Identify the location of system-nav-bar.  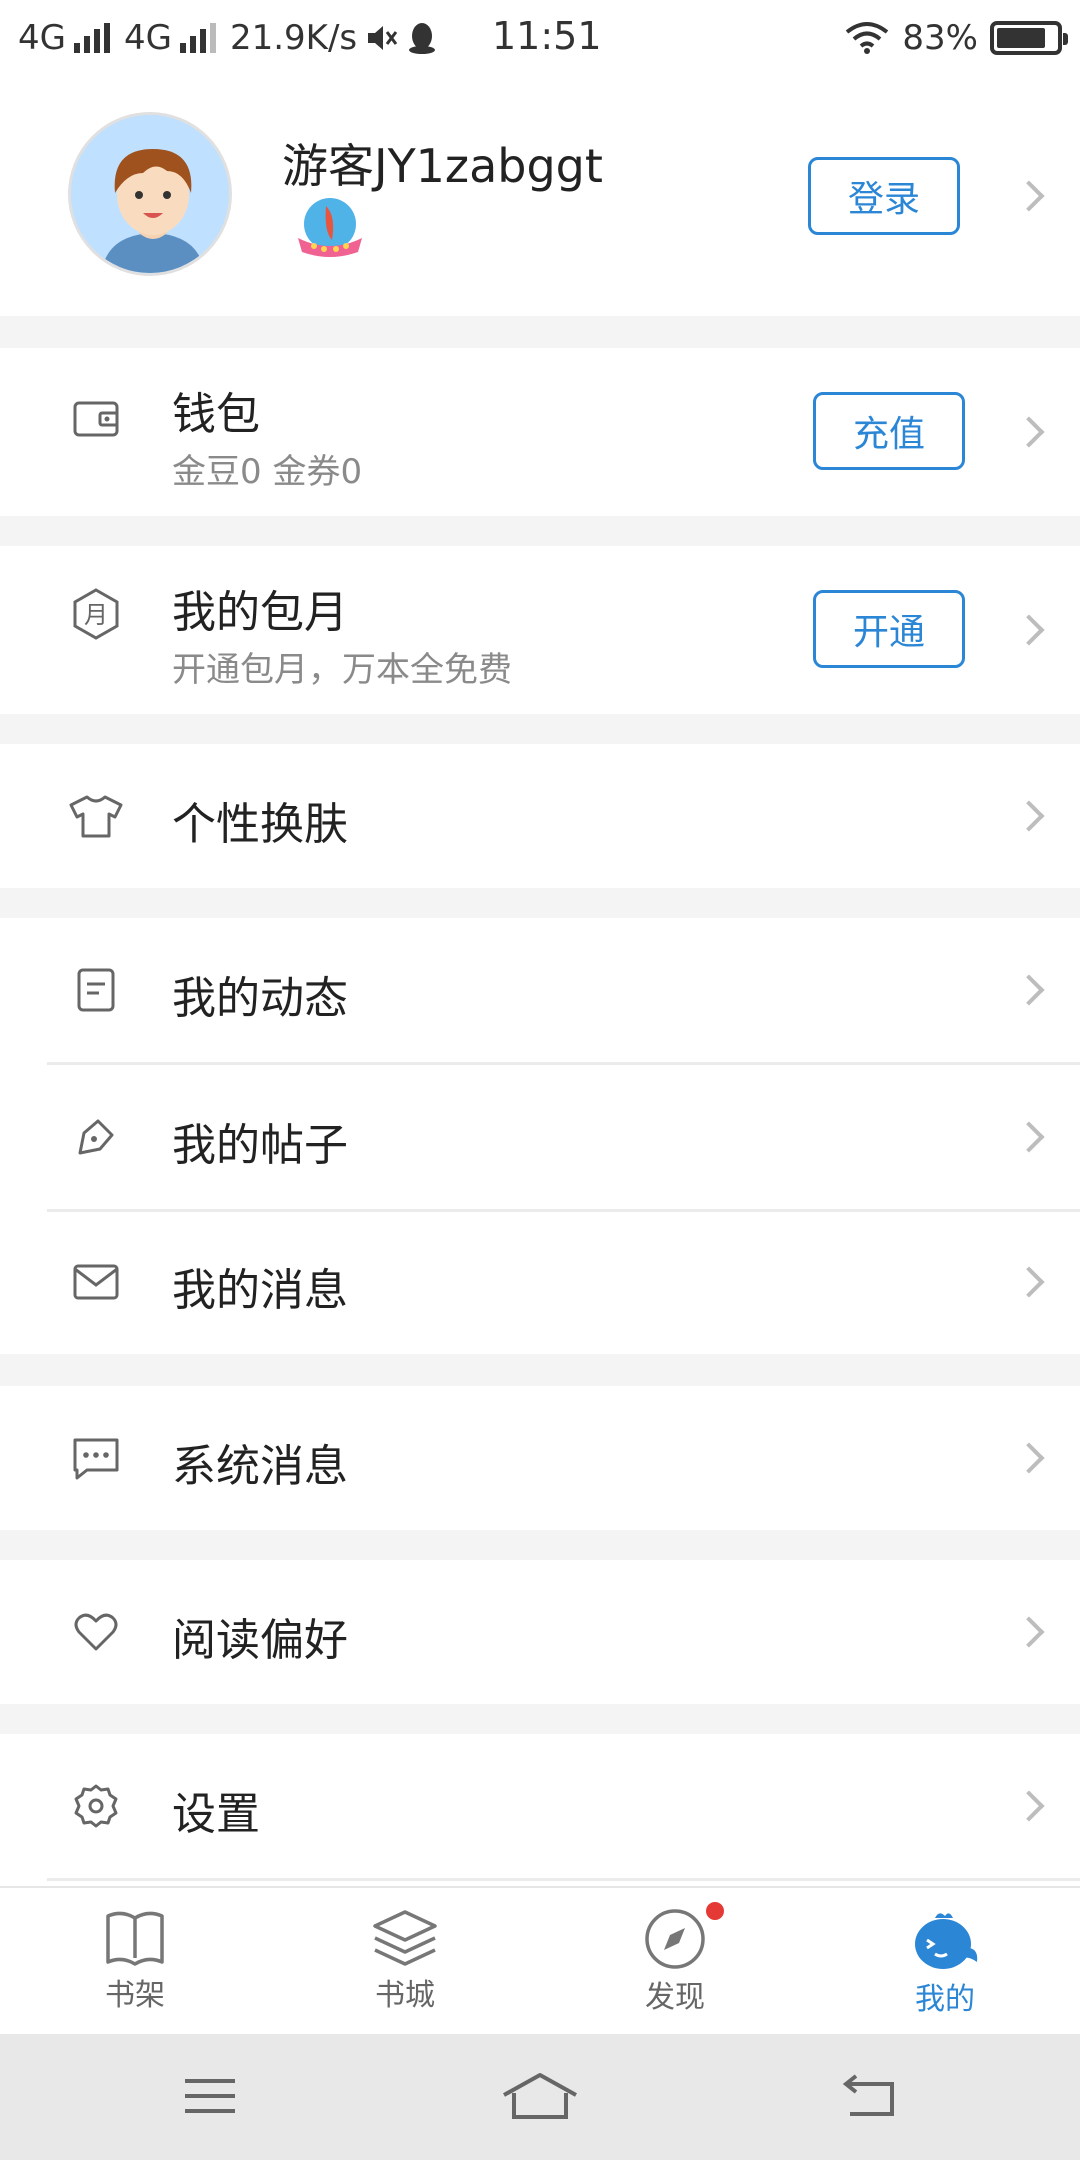
(540, 2097).